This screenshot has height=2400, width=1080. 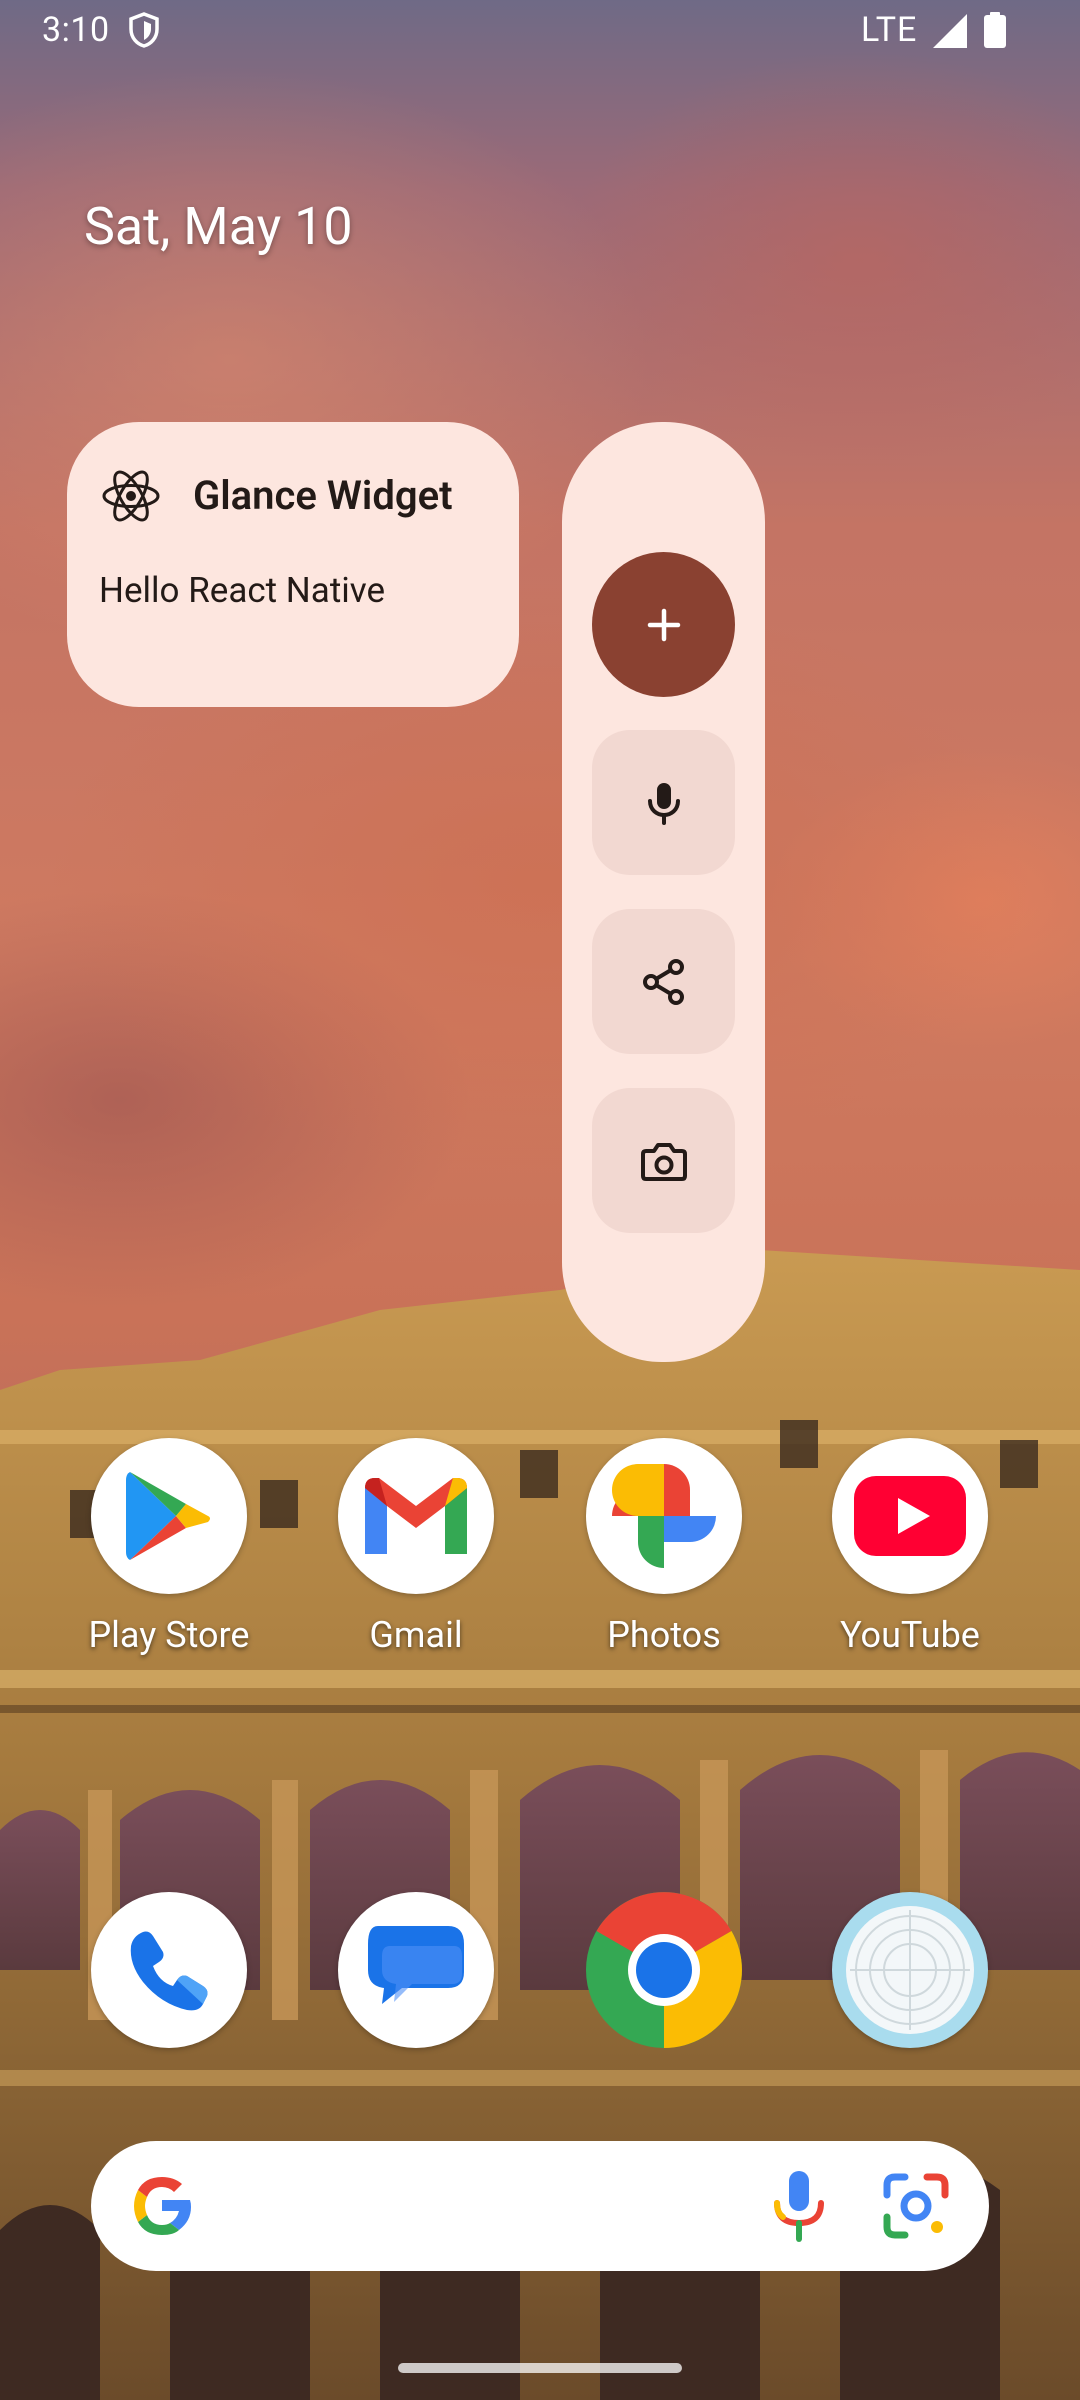 I want to click on share-button, so click(x=663, y=981).